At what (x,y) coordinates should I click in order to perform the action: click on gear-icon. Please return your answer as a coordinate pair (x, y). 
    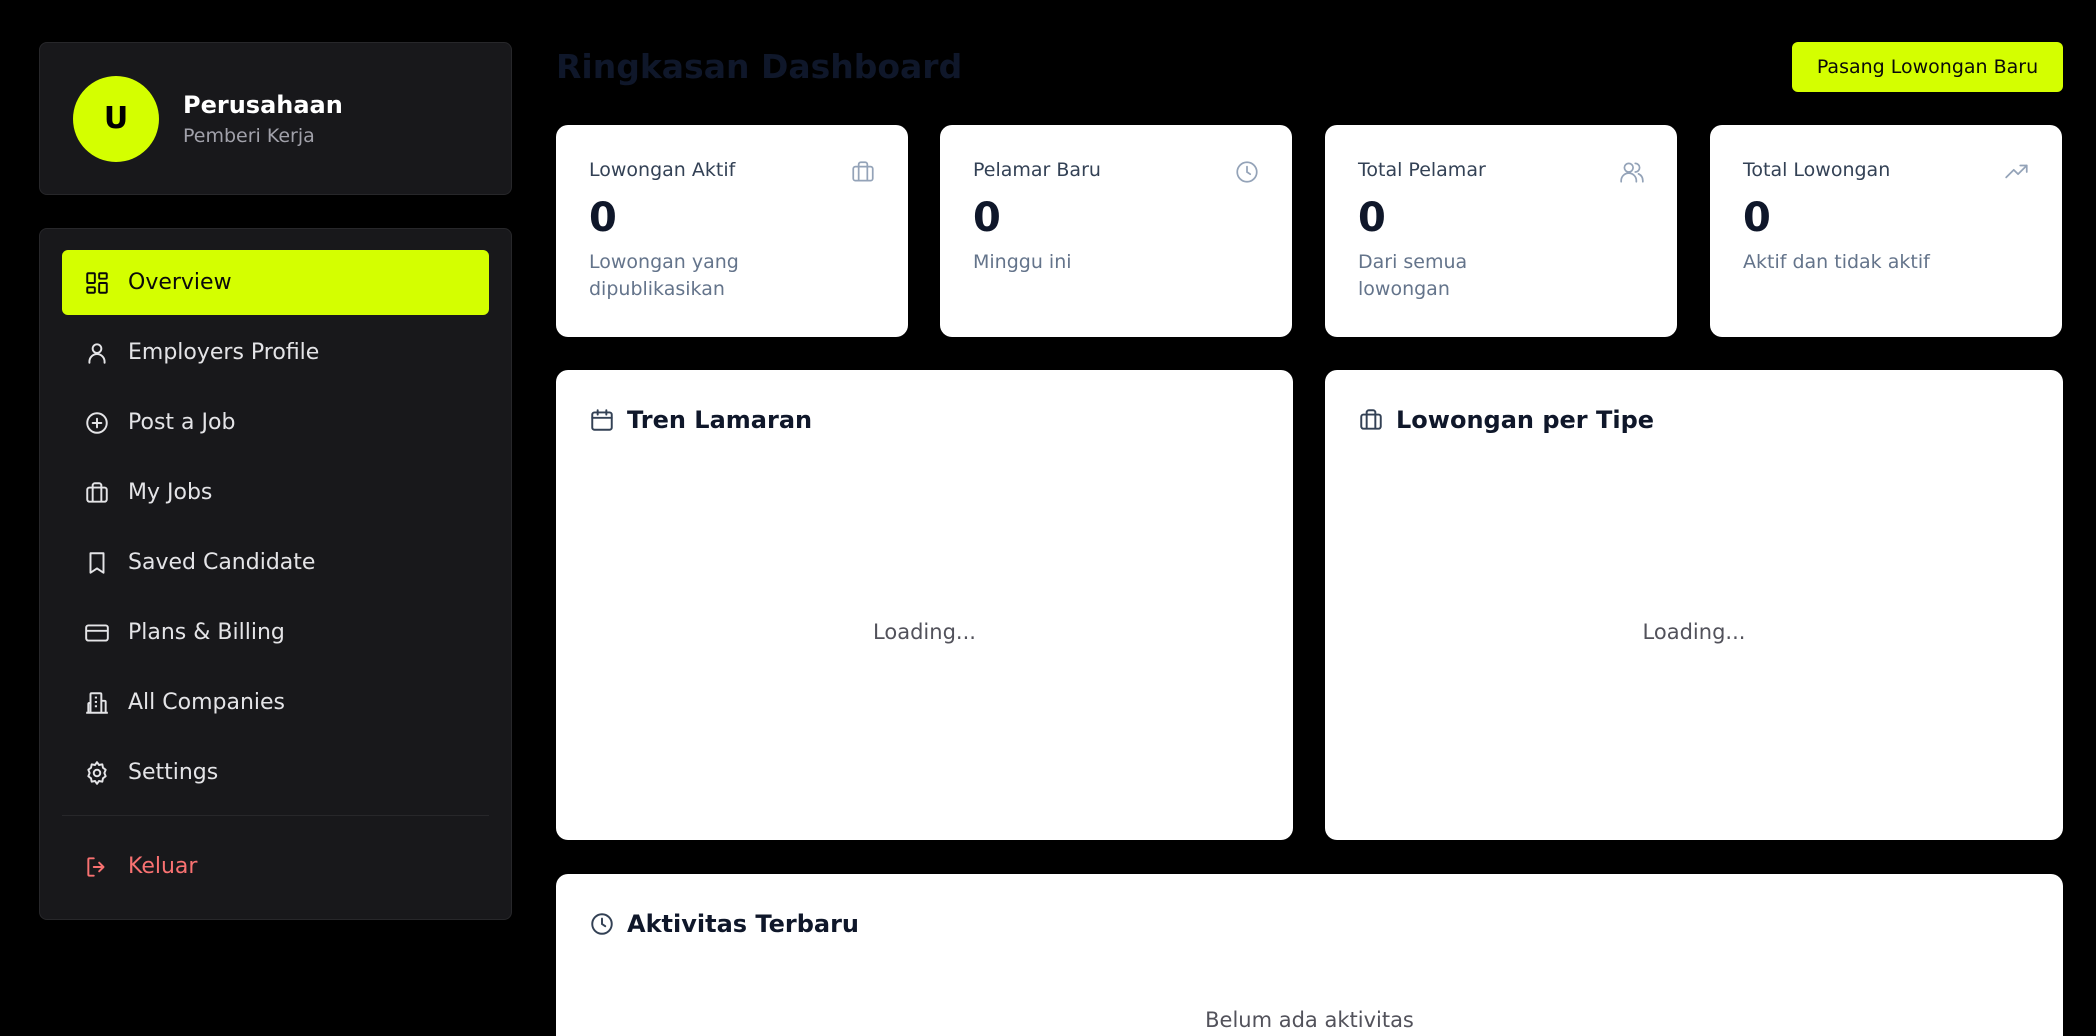
    Looking at the image, I should click on (97, 773).